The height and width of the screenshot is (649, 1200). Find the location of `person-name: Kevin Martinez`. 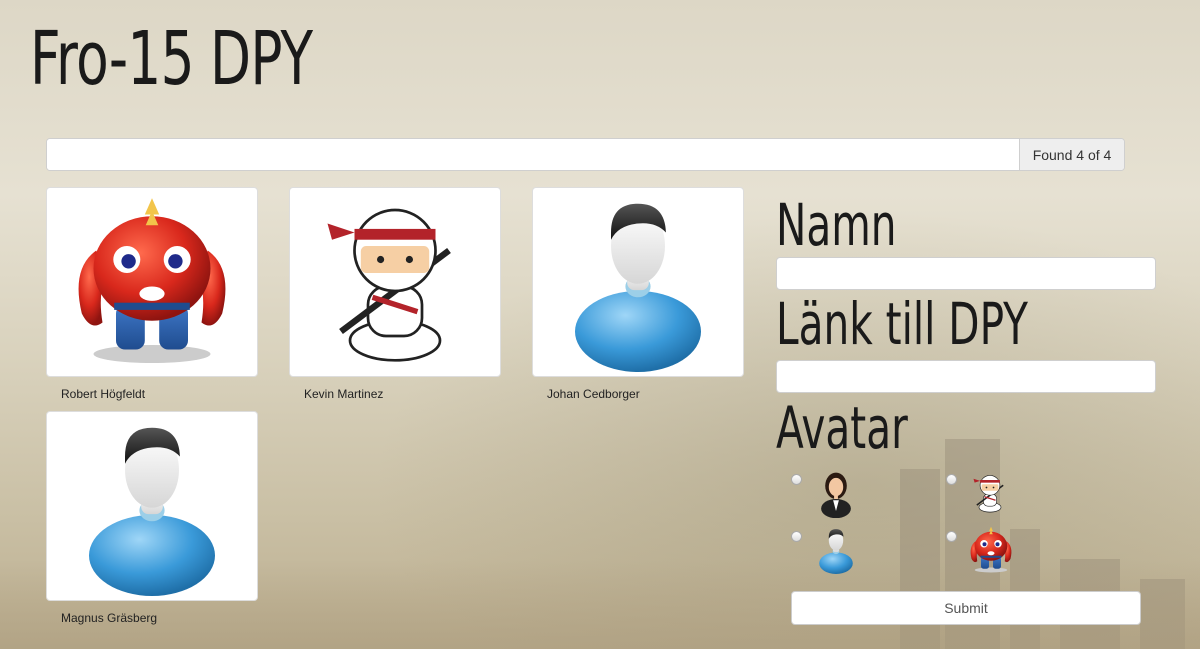

person-name: Kevin Martinez is located at coordinates (344, 394).